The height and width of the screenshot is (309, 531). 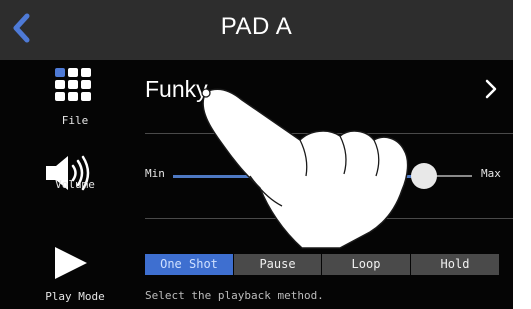 I want to click on play-icon, so click(x=71, y=263).